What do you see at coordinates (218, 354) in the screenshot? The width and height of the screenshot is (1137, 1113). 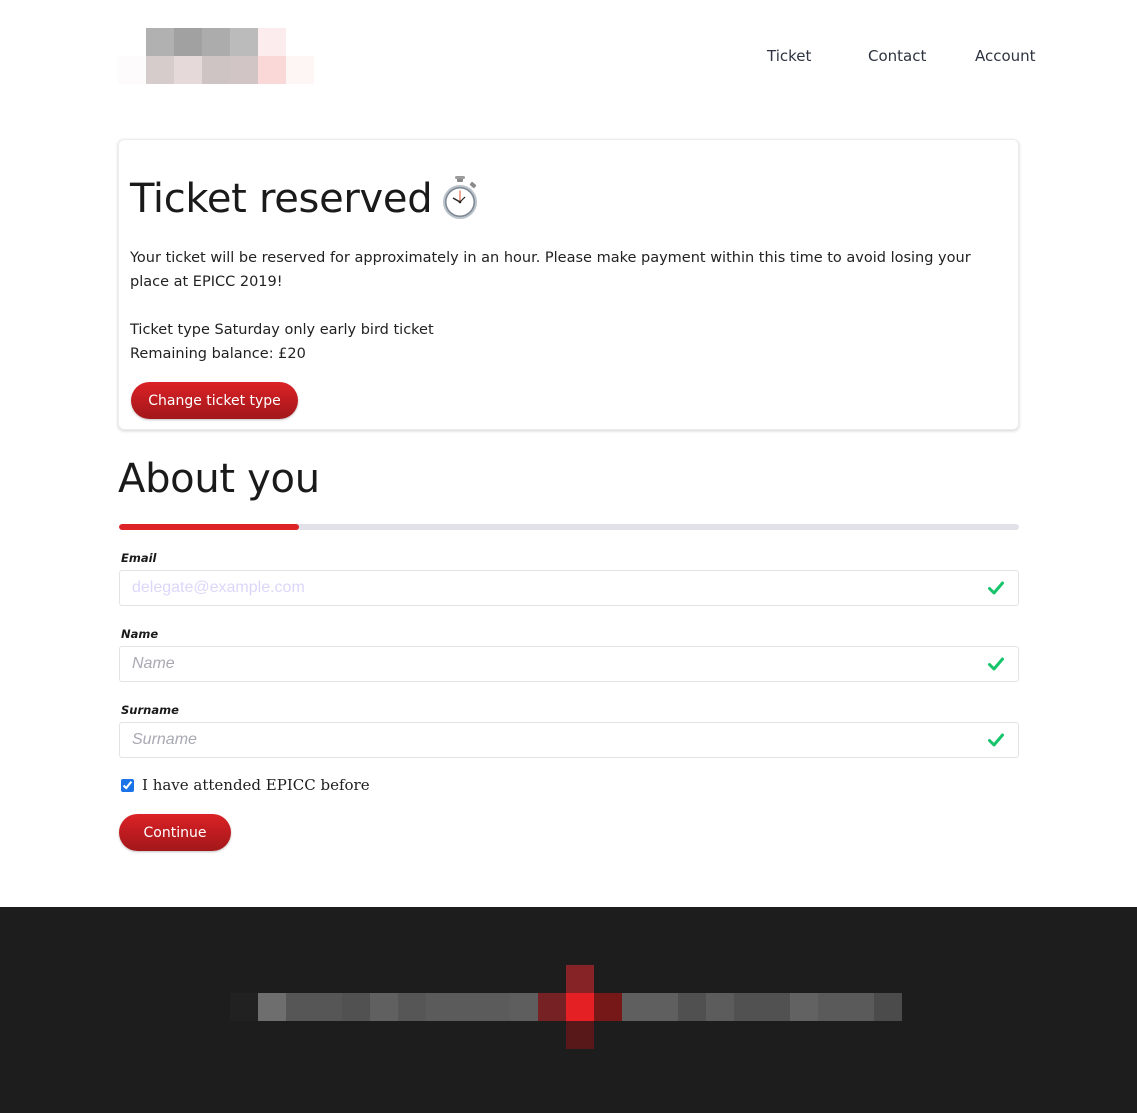 I see `remaining-balance: Remaining balance: £20` at bounding box center [218, 354].